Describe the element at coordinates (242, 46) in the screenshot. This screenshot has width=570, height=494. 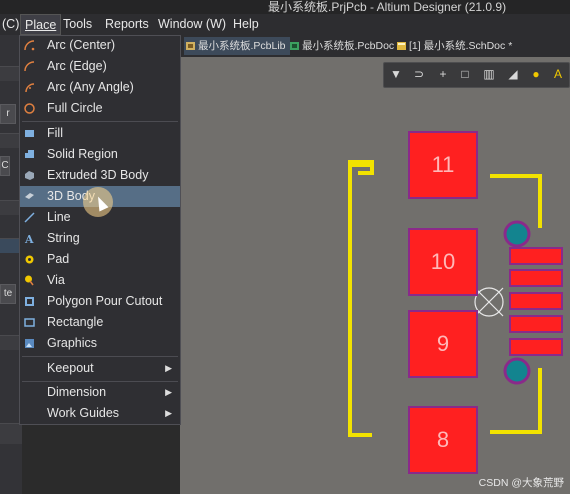
I see `tab-label: 最小系统板.PcbLib` at that location.